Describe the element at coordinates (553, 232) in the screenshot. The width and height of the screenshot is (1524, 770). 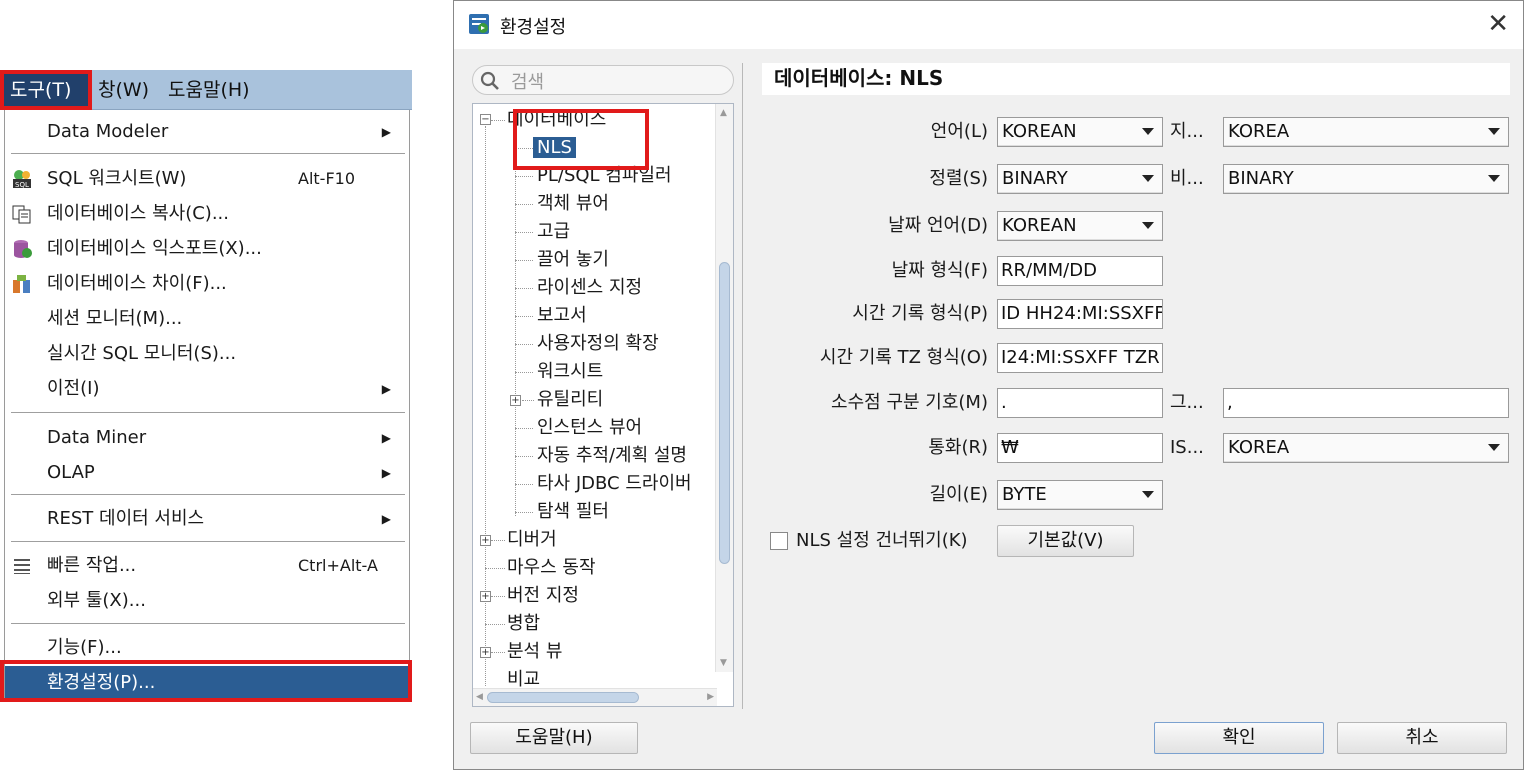
I see `tree-node-advanced: 고급` at that location.